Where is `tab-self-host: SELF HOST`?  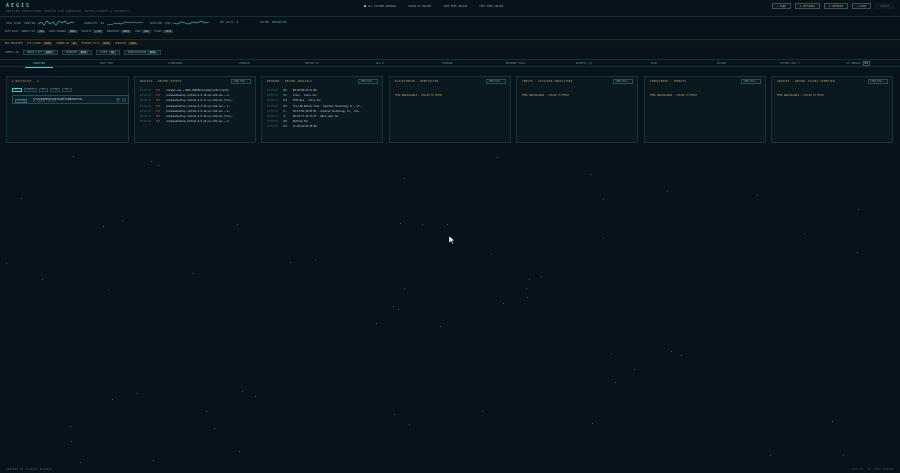
tab-self-host: SELF HOST is located at coordinates (107, 63).